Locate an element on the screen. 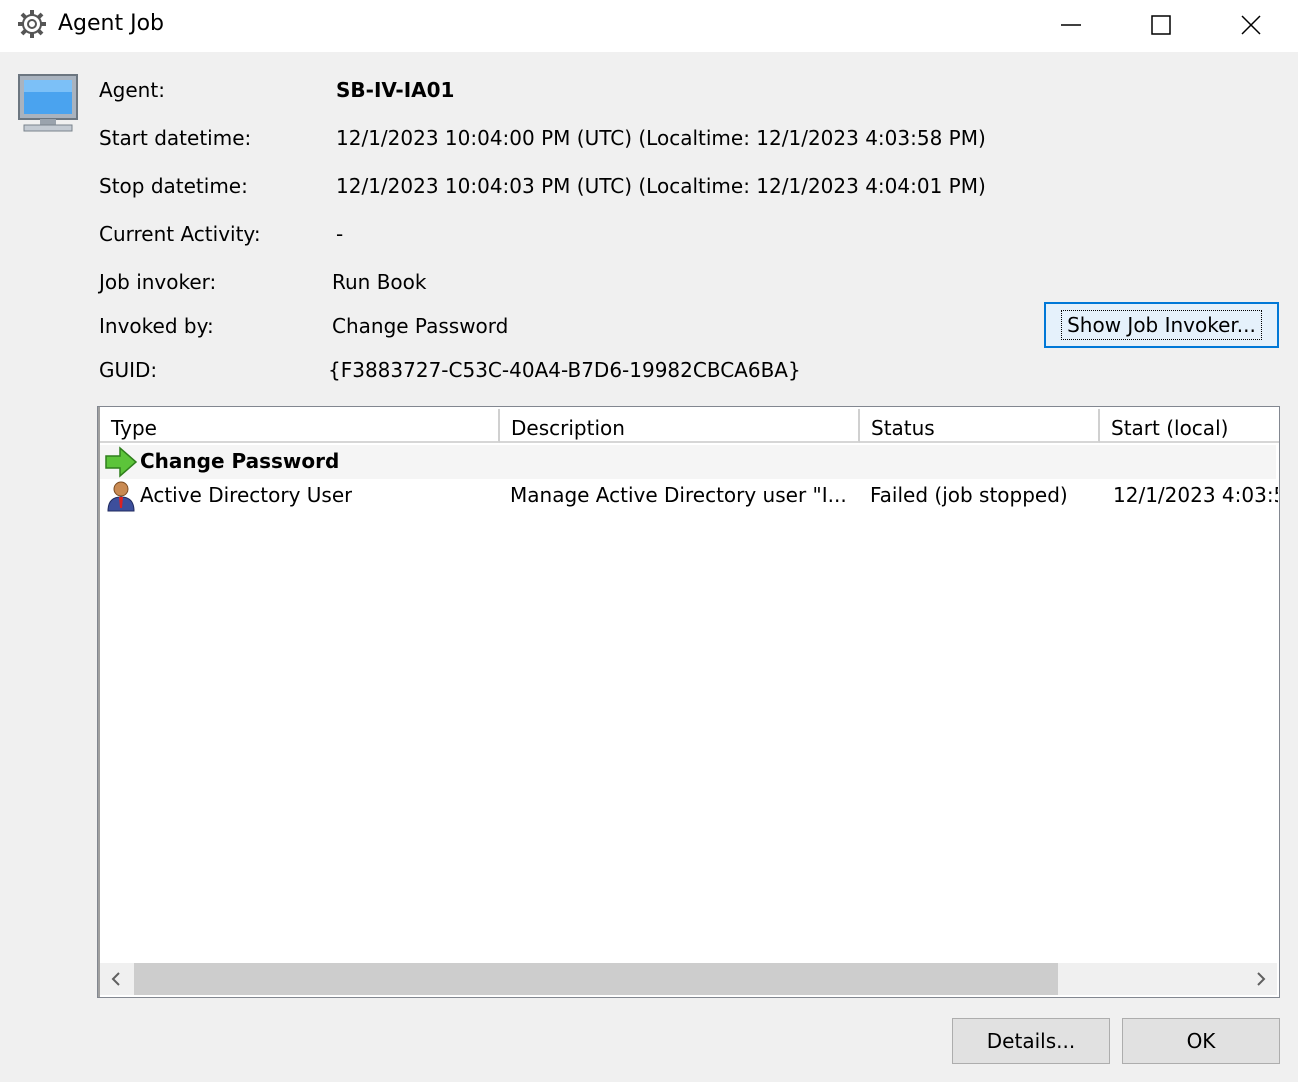  ok-button: OK is located at coordinates (1201, 1041).